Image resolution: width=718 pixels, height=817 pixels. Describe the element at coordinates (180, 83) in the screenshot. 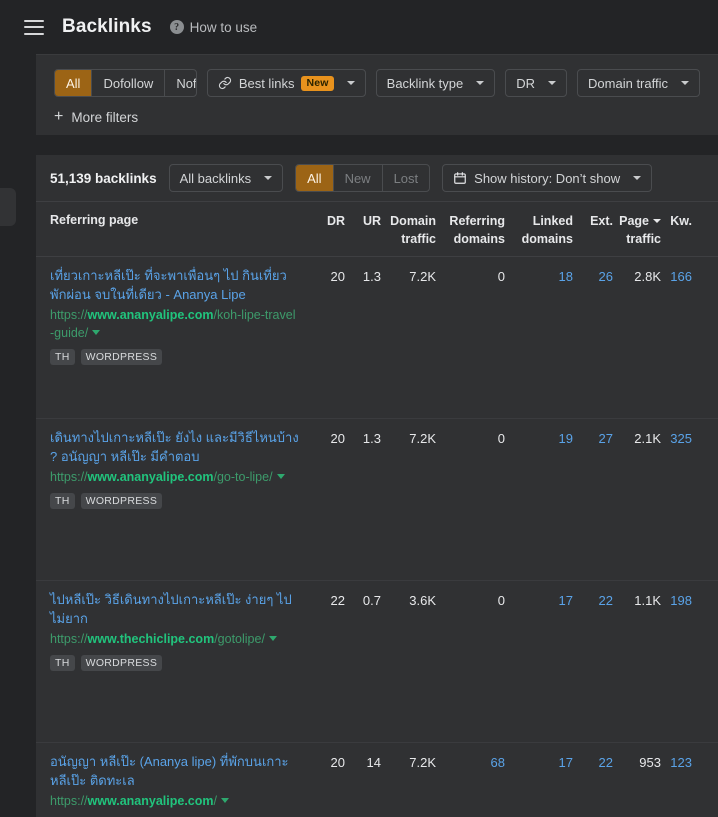

I see `filter-nofollow-button: Nofollow` at that location.